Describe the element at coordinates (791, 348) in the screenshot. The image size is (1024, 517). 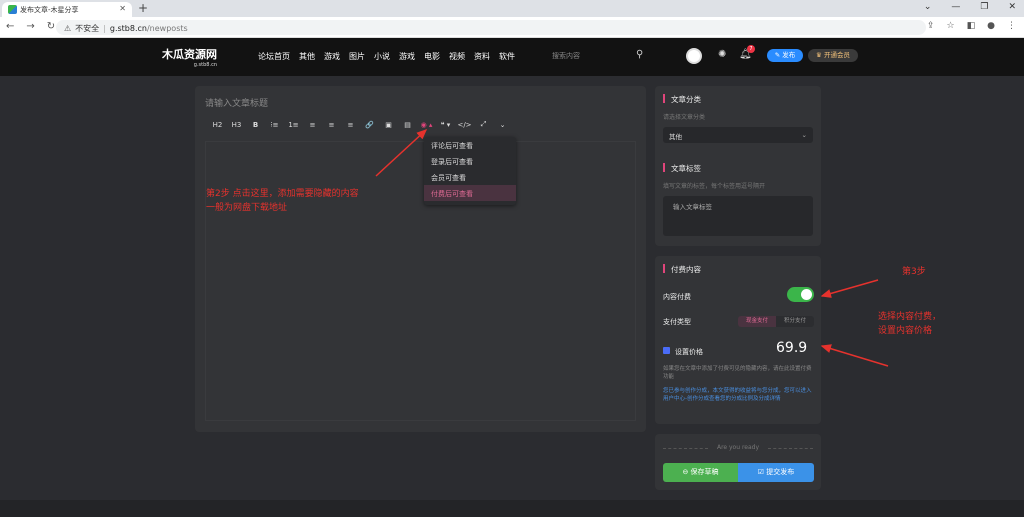
I see `price-input: 69.9` at that location.